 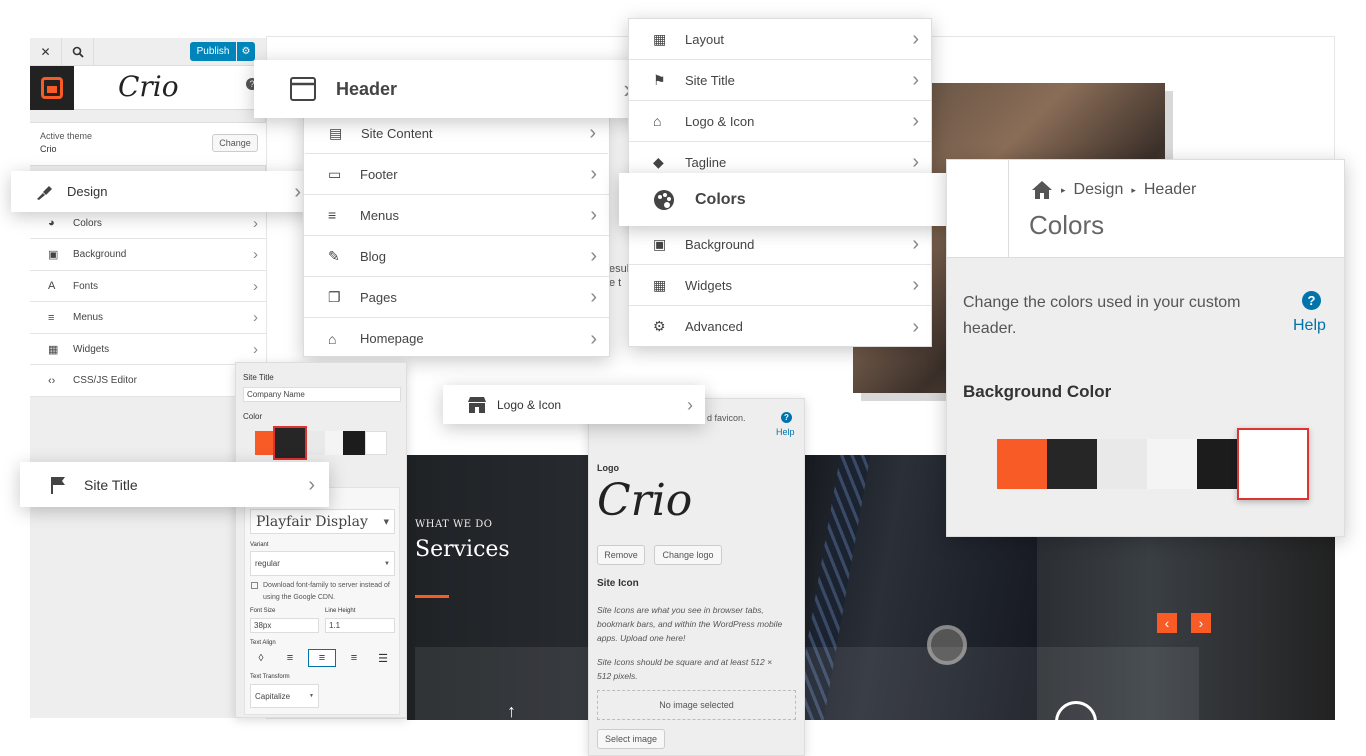 What do you see at coordinates (631, 739) in the screenshot?
I see `select-image-button: Select image` at bounding box center [631, 739].